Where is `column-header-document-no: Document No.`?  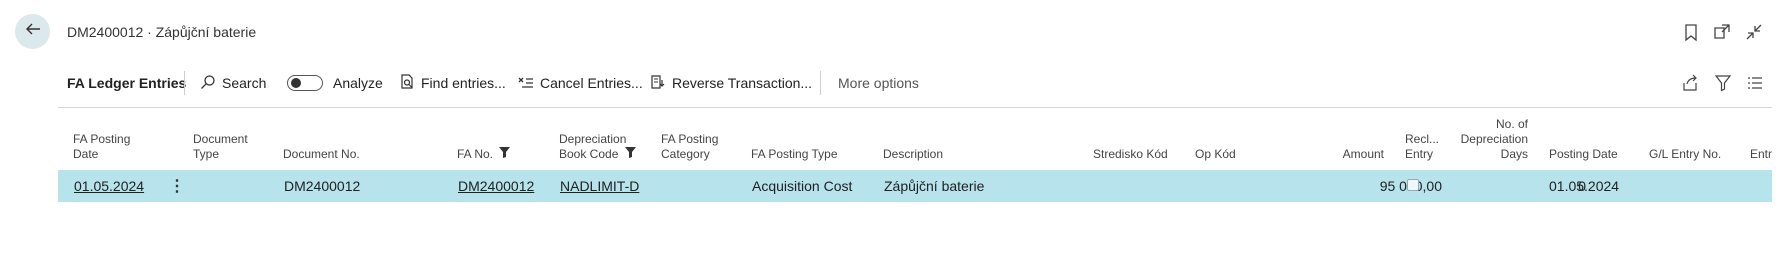 column-header-document-no: Document No. is located at coordinates (321, 154).